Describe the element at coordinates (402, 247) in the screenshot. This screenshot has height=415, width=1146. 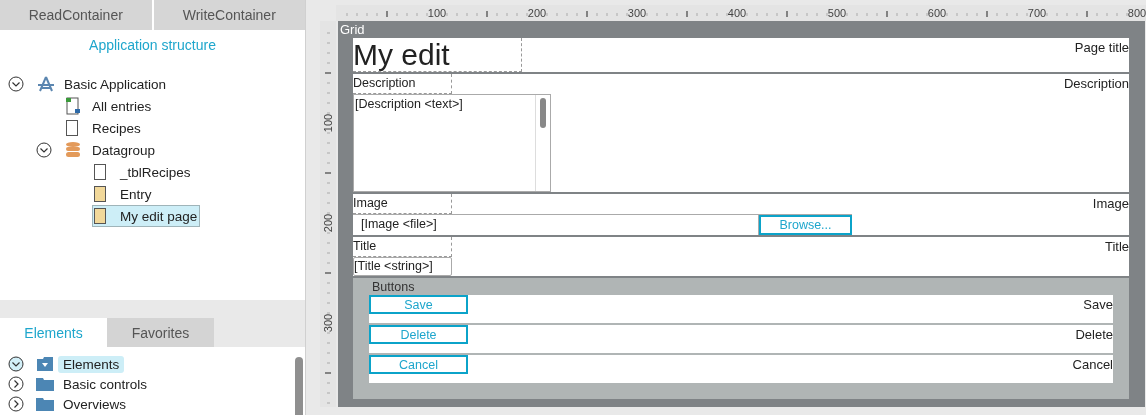
I see `field-label: Title` at that location.